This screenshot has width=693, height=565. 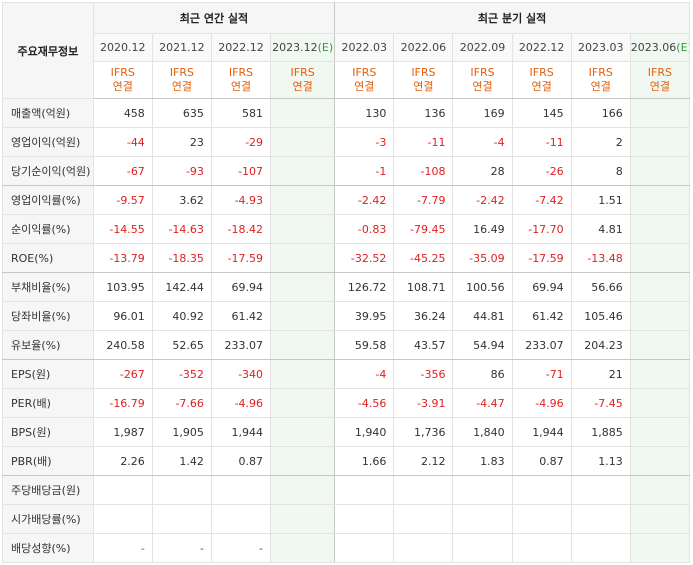 I want to click on value-cell: 54.94, so click(x=482, y=345).